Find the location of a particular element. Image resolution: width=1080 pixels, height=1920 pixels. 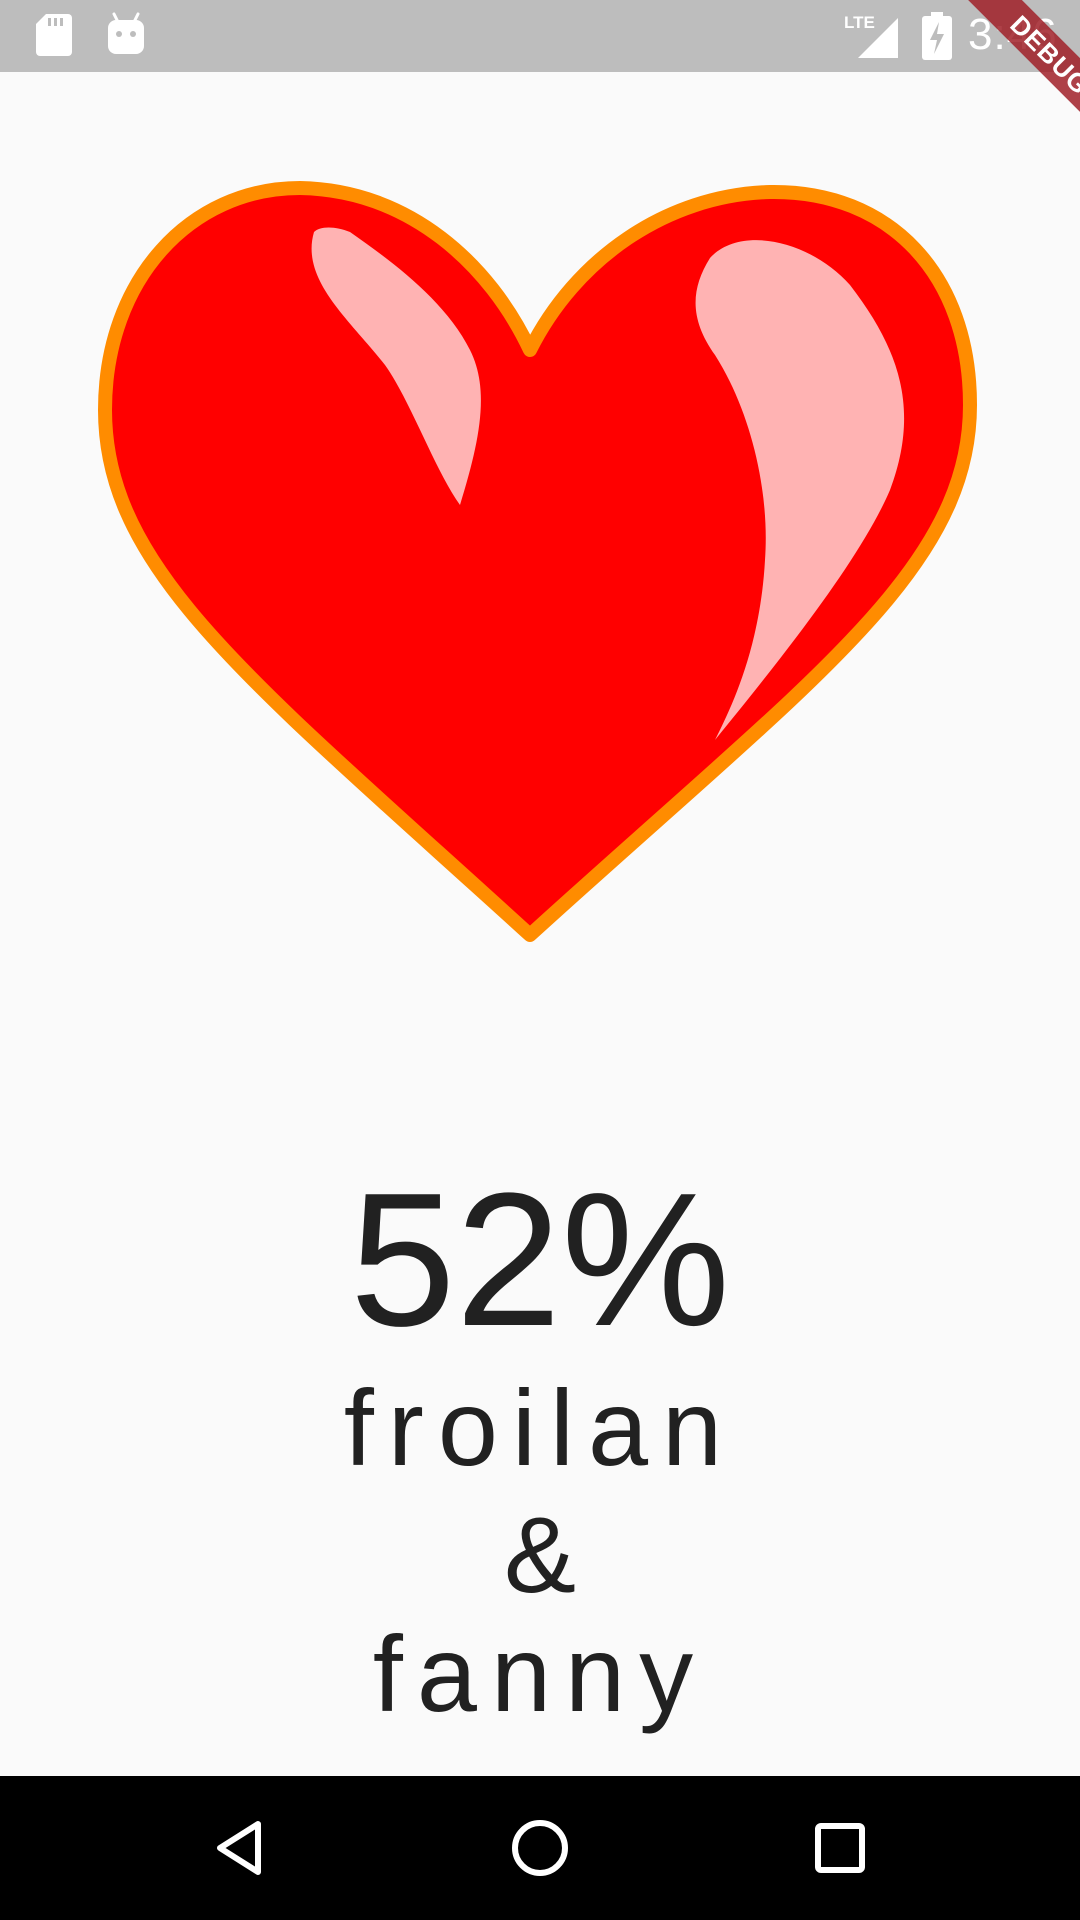

android-icon is located at coordinates (126, 33).